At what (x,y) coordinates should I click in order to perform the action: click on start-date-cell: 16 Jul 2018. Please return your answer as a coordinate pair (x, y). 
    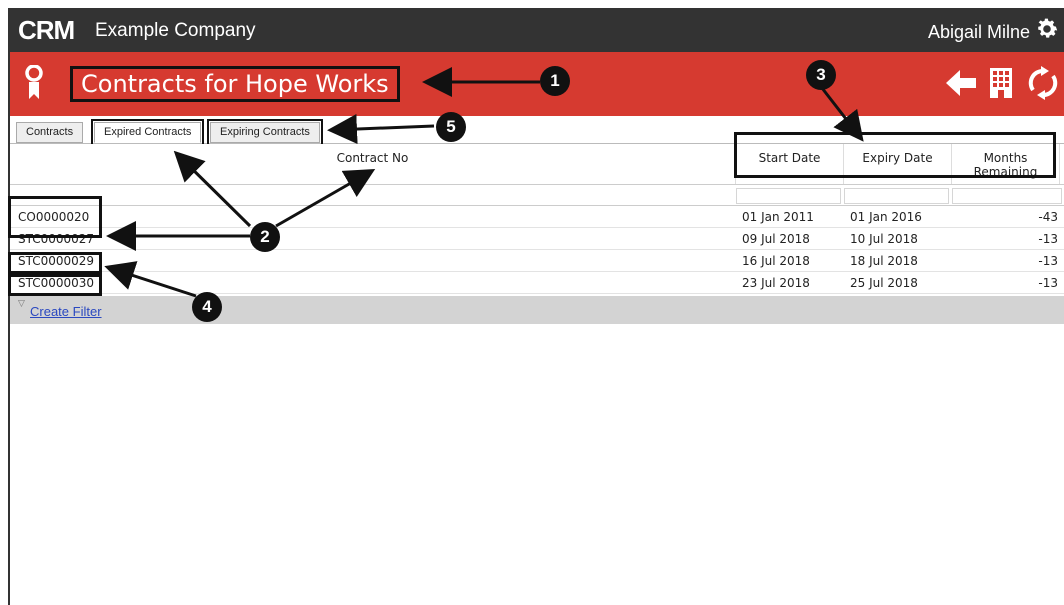
    Looking at the image, I should click on (776, 261).